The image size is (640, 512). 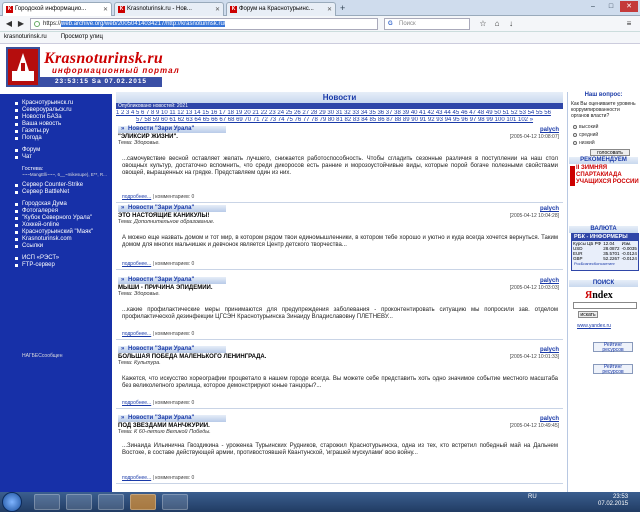 I want to click on sidebar-item: Фотогалерея, so click(x=63, y=211).